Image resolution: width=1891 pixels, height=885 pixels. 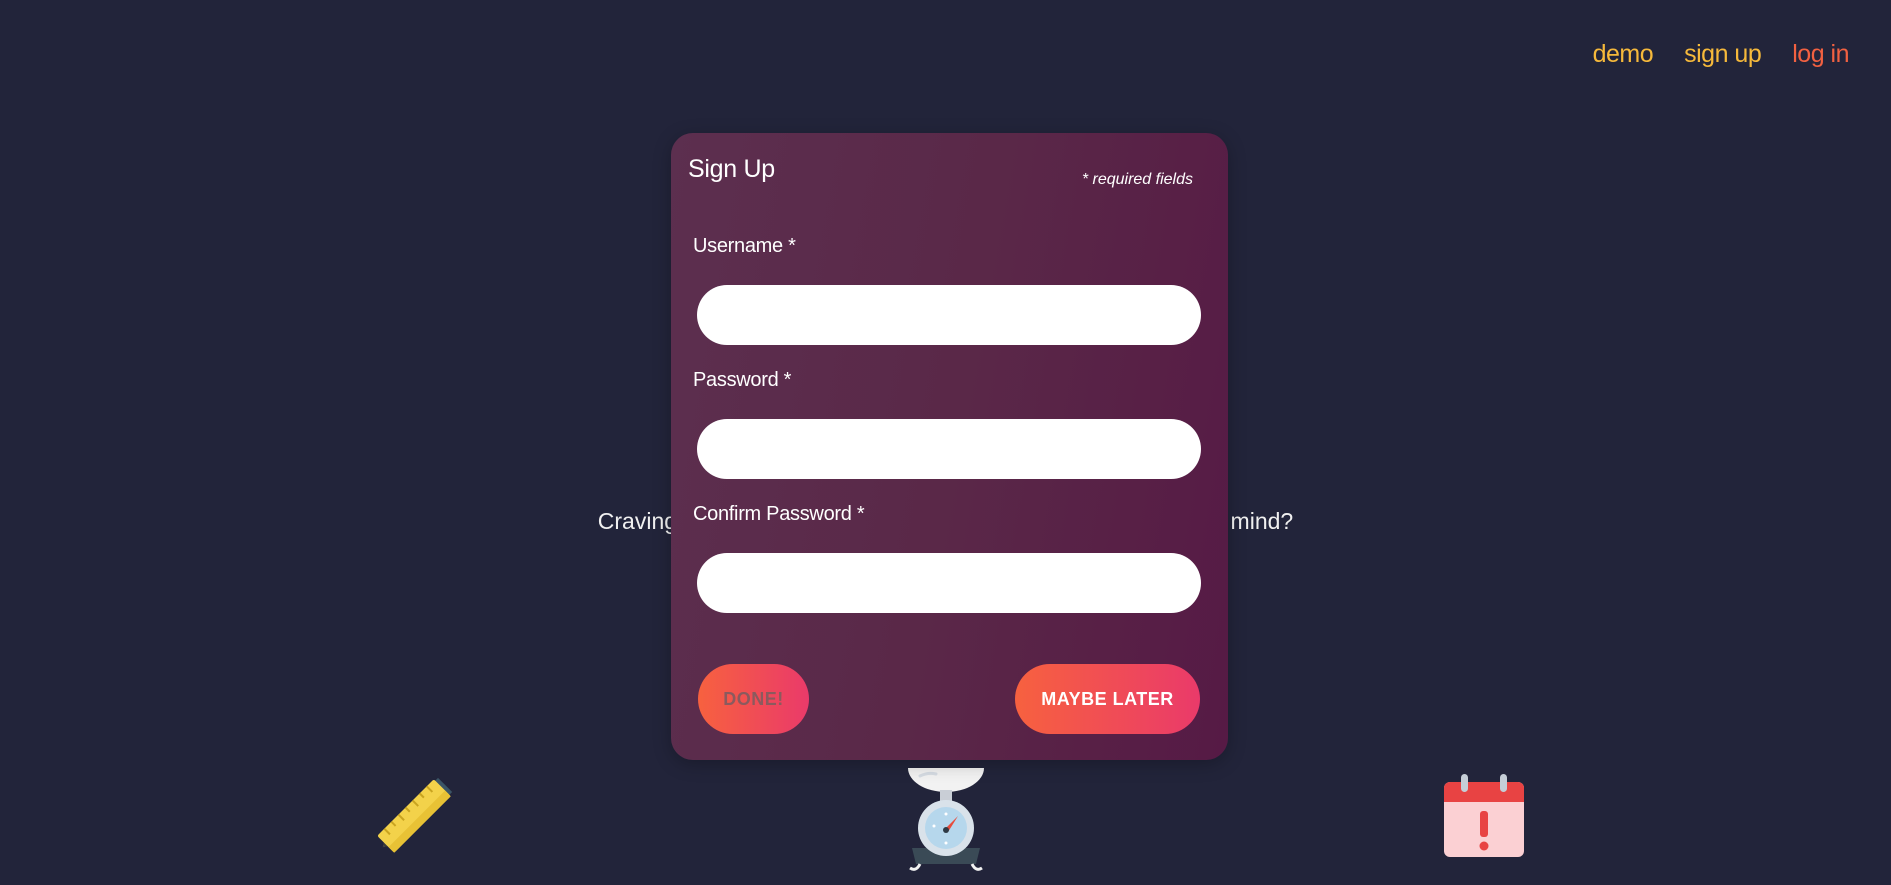 I want to click on nav-signup-link: sign up, so click(x=1723, y=54).